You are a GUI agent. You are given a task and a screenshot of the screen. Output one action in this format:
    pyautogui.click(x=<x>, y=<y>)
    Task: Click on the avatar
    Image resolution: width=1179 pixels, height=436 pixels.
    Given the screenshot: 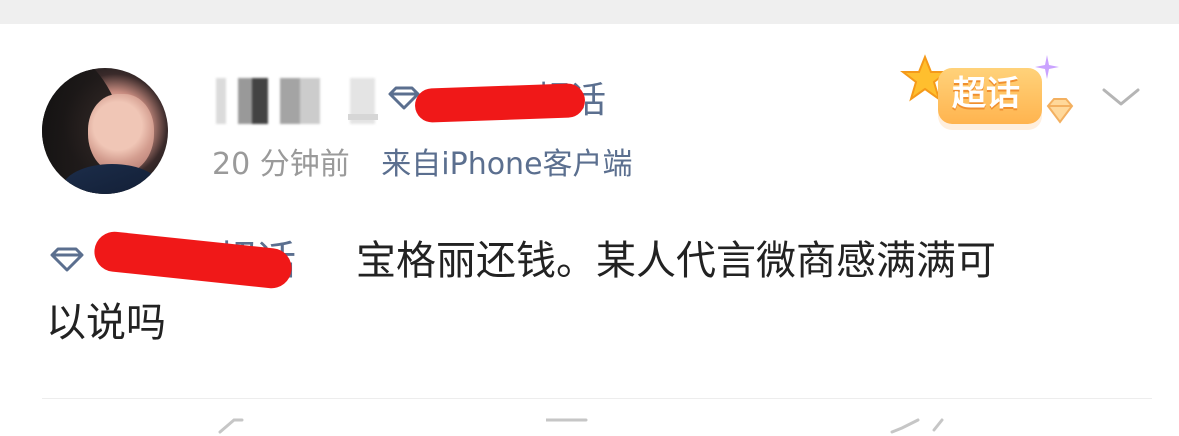 What is the action you would take?
    pyautogui.click(x=105, y=131)
    